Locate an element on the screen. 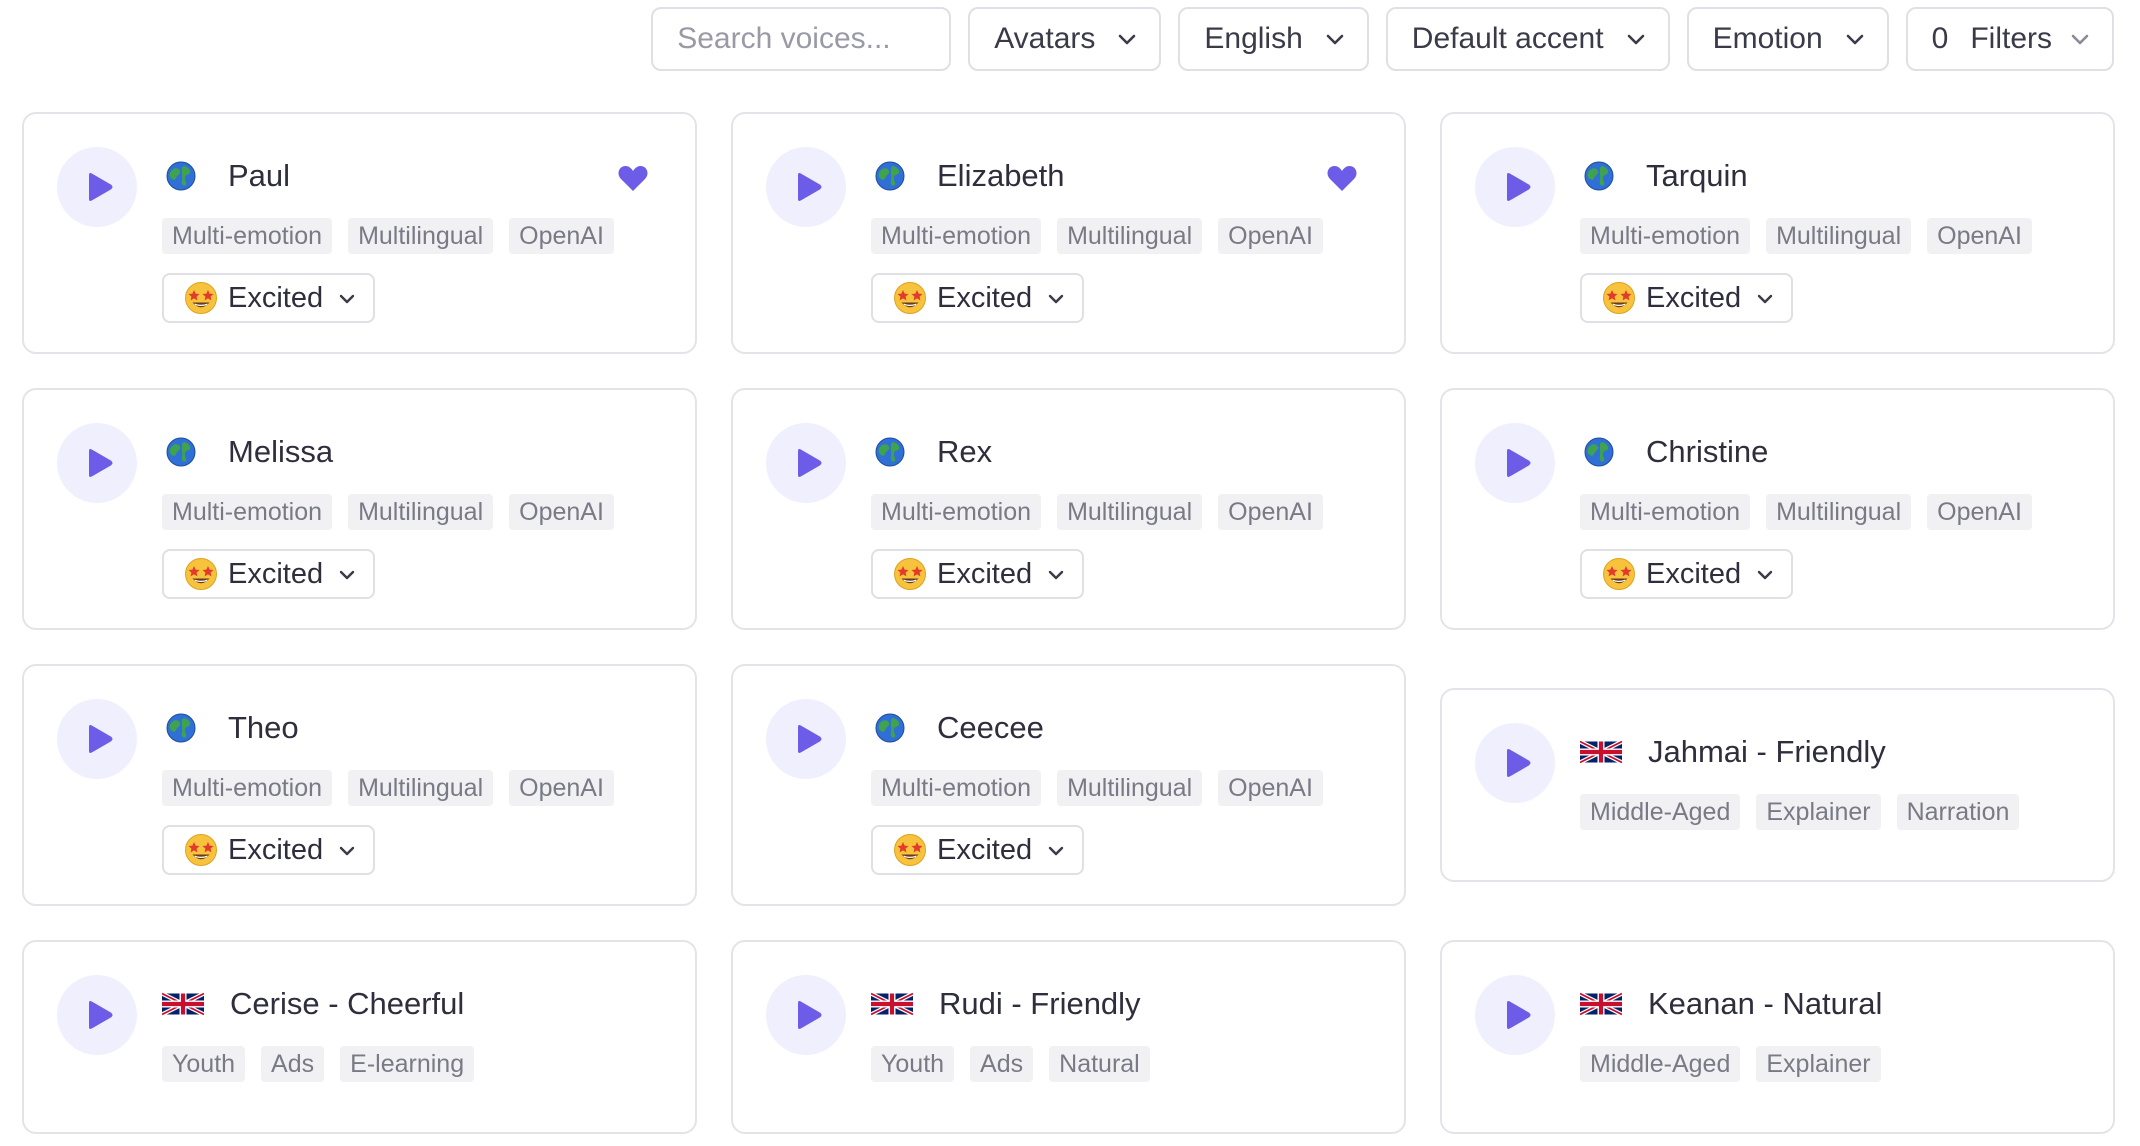 This screenshot has height=1146, width=2140. accent-dropdown: Default accent is located at coordinates (1527, 39).